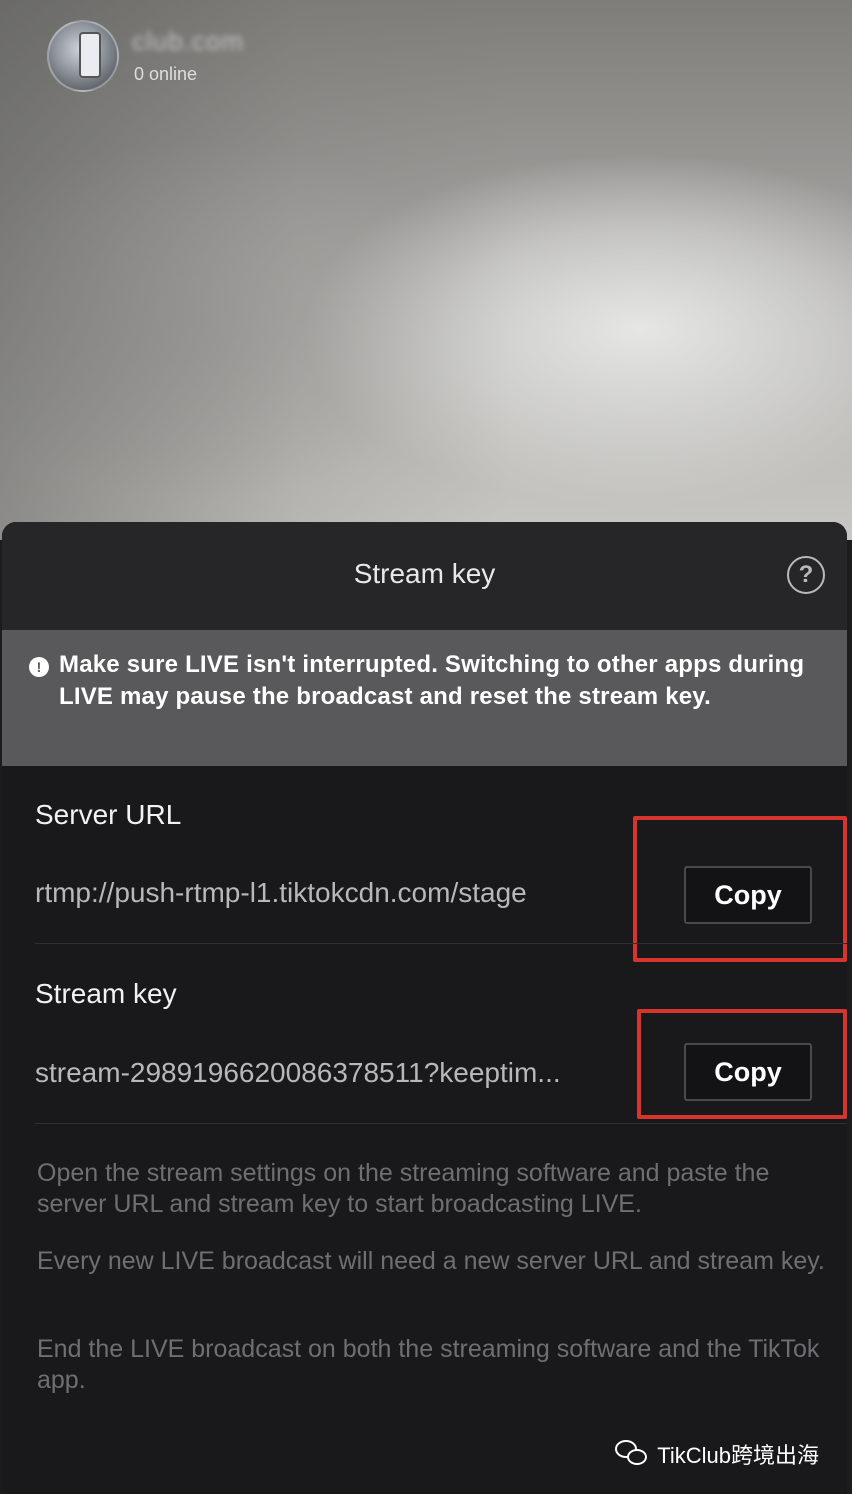  I want to click on stream-key-highlight, so click(742, 1064).